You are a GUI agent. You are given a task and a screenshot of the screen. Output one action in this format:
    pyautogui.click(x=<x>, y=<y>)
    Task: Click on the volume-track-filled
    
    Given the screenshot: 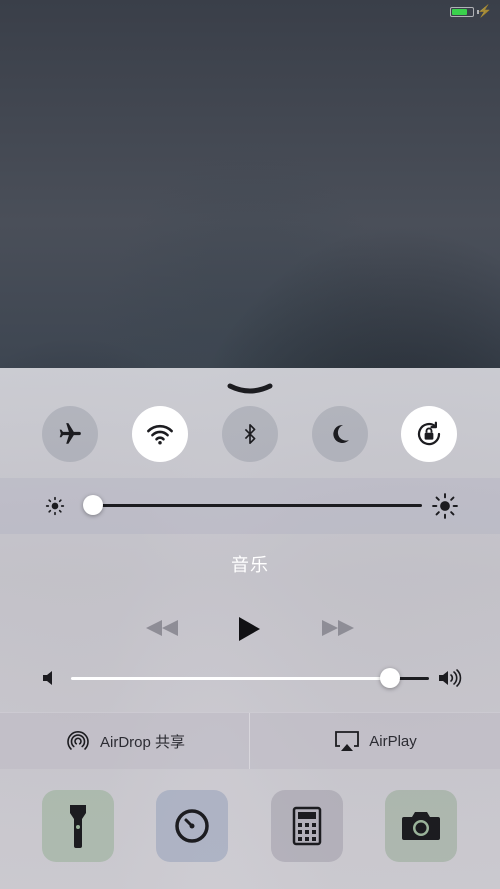 What is the action you would take?
    pyautogui.click(x=230, y=678)
    